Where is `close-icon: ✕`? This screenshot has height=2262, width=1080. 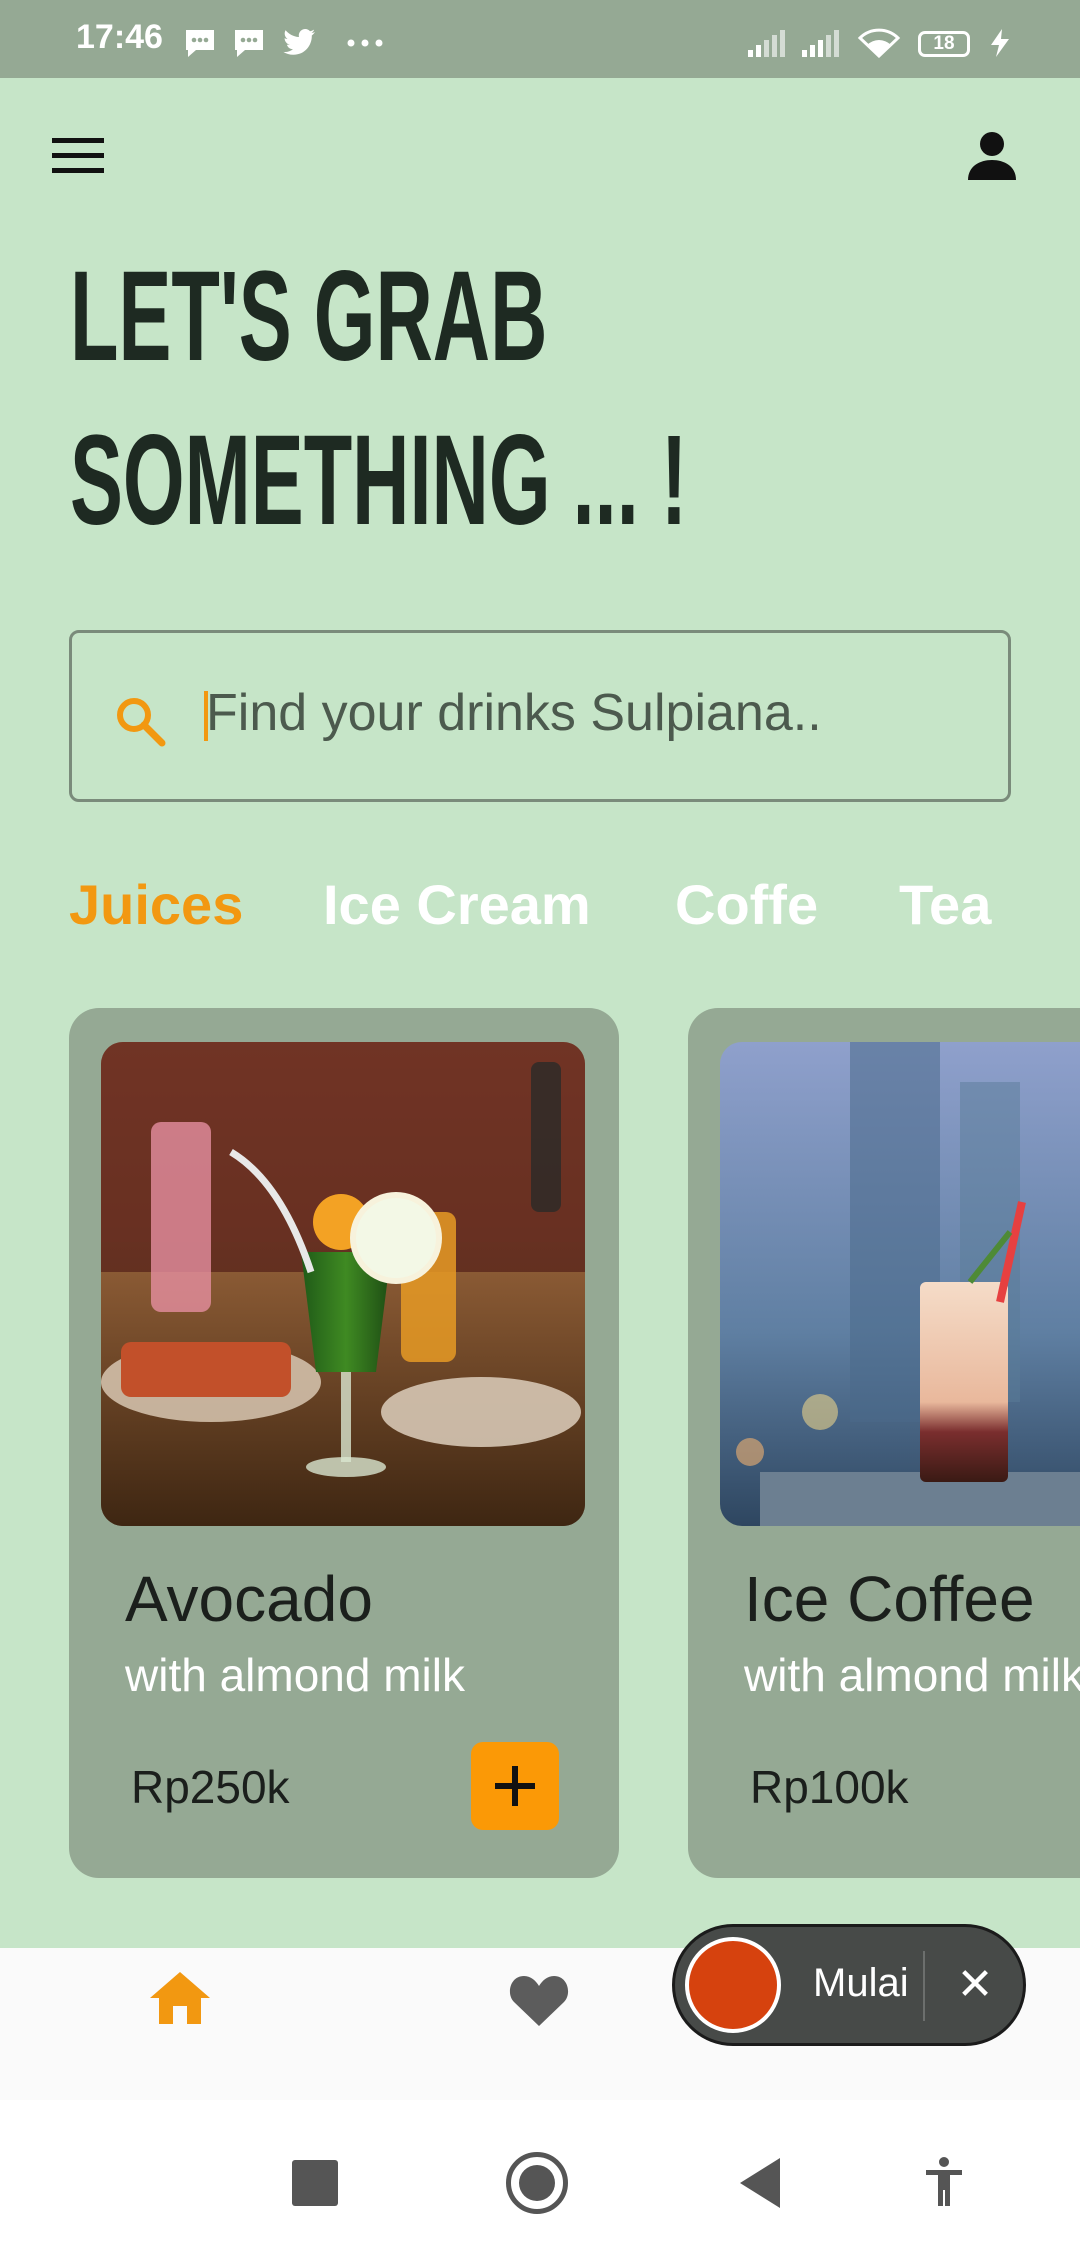
close-icon: ✕ is located at coordinates (975, 1985).